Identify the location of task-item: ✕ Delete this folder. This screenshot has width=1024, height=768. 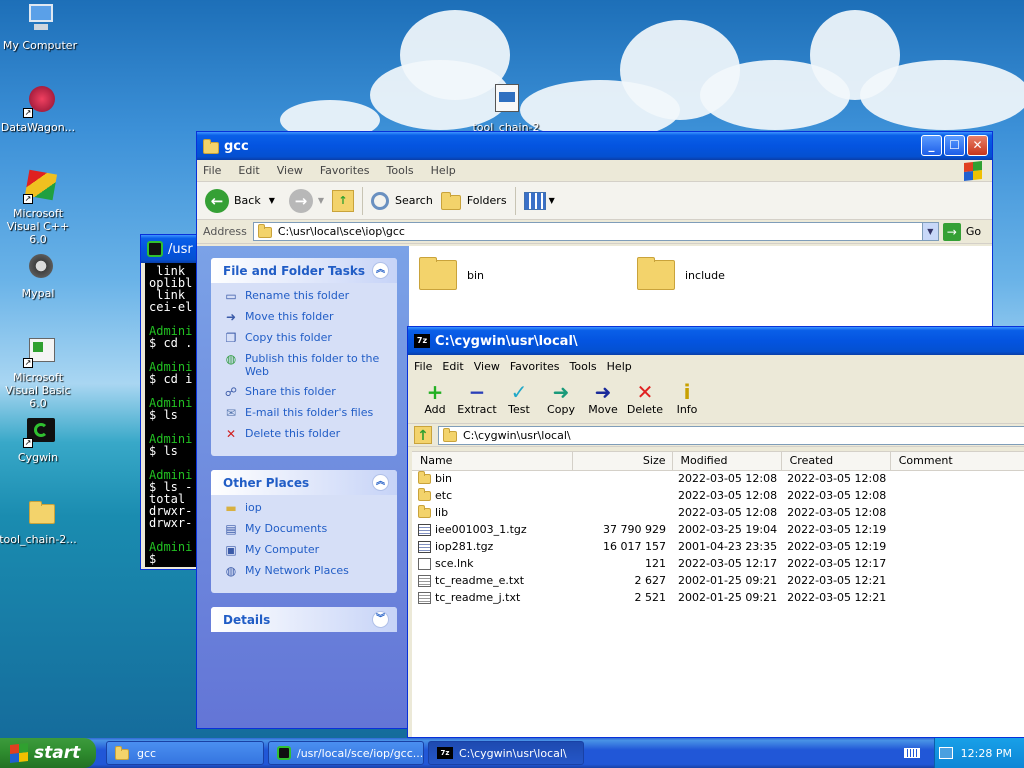
(305, 434).